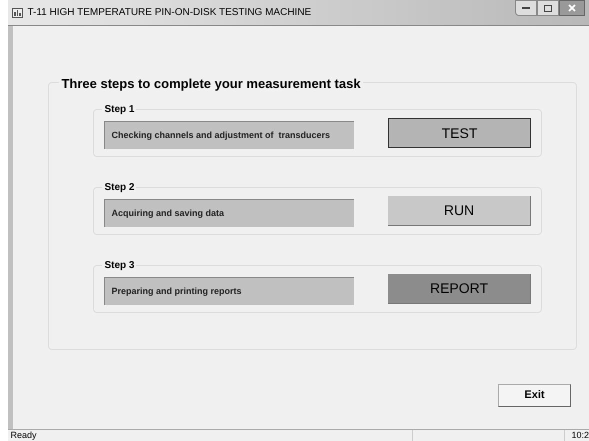 The image size is (589, 441). What do you see at coordinates (119, 109) in the screenshot?
I see `step-label: Step 1` at bounding box center [119, 109].